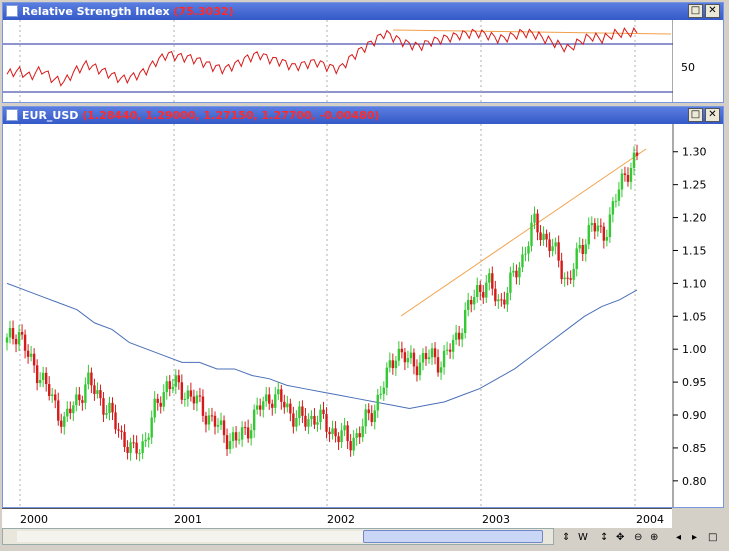 Image resolution: width=729 pixels, height=551 pixels. What do you see at coordinates (694, 349) in the screenshot?
I see `y-tick-label: 1.00` at bounding box center [694, 349].